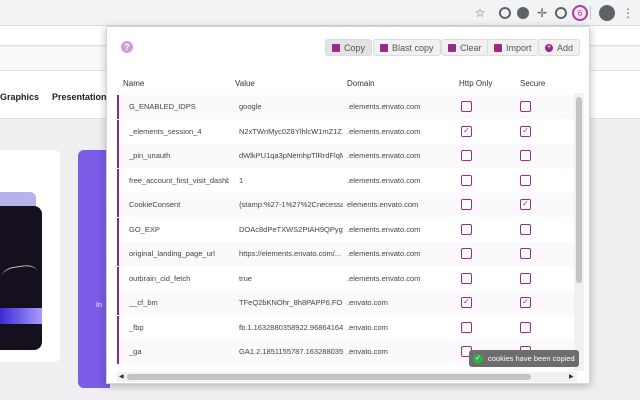 This screenshot has width=640, height=400. What do you see at coordinates (607, 13) in the screenshot?
I see `profile-avatar-icon` at bounding box center [607, 13].